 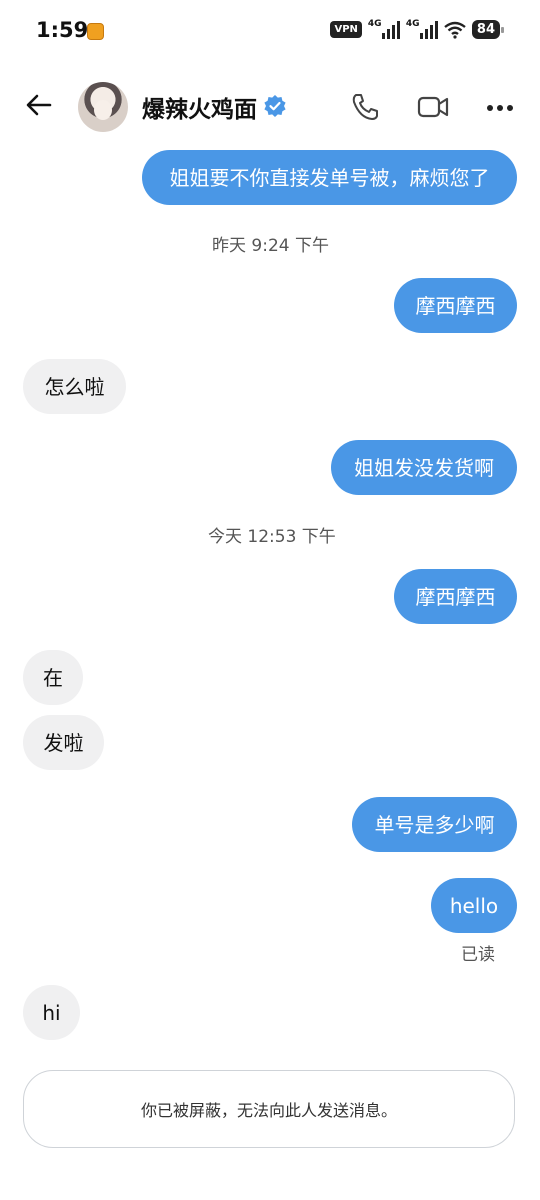 I want to click on message-bubble-outgoing: 单号是多少啊, so click(x=434, y=824).